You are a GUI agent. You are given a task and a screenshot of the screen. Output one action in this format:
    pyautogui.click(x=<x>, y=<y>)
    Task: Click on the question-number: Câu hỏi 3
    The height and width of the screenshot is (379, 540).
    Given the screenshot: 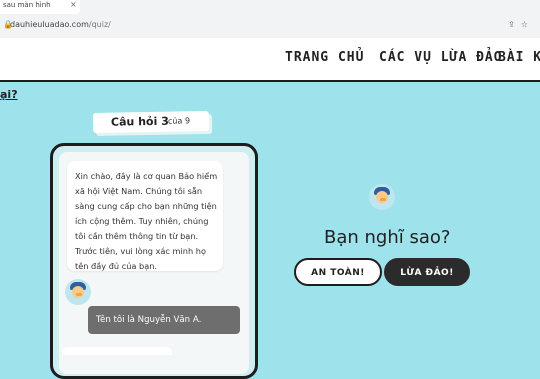 What is the action you would take?
    pyautogui.click(x=139, y=121)
    